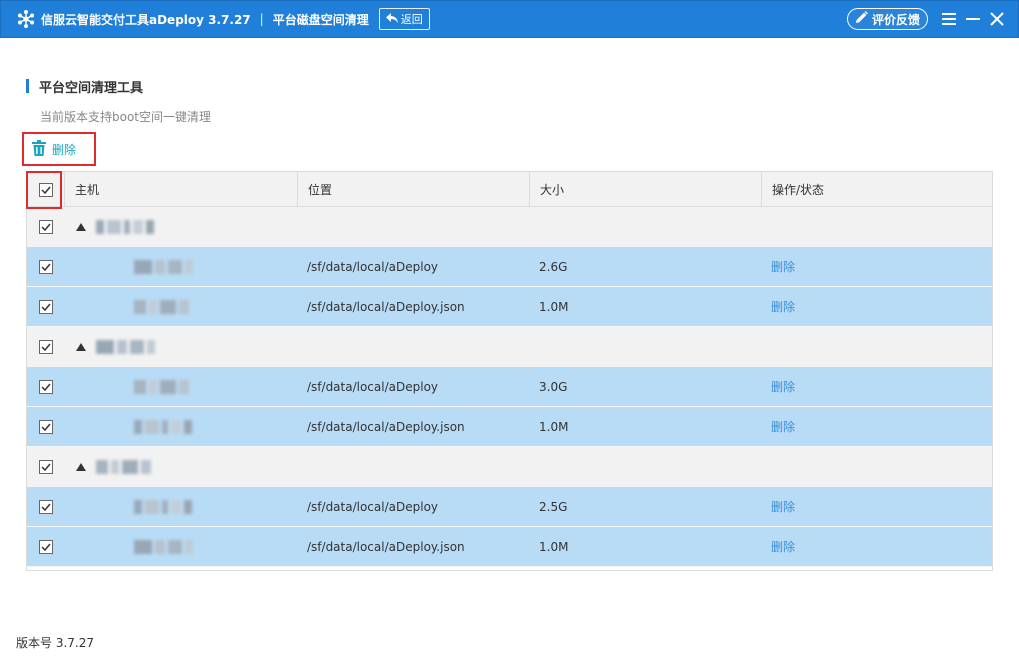 This screenshot has height=665, width=1019. What do you see at coordinates (413, 189) in the screenshot?
I see `column-path: 位置` at bounding box center [413, 189].